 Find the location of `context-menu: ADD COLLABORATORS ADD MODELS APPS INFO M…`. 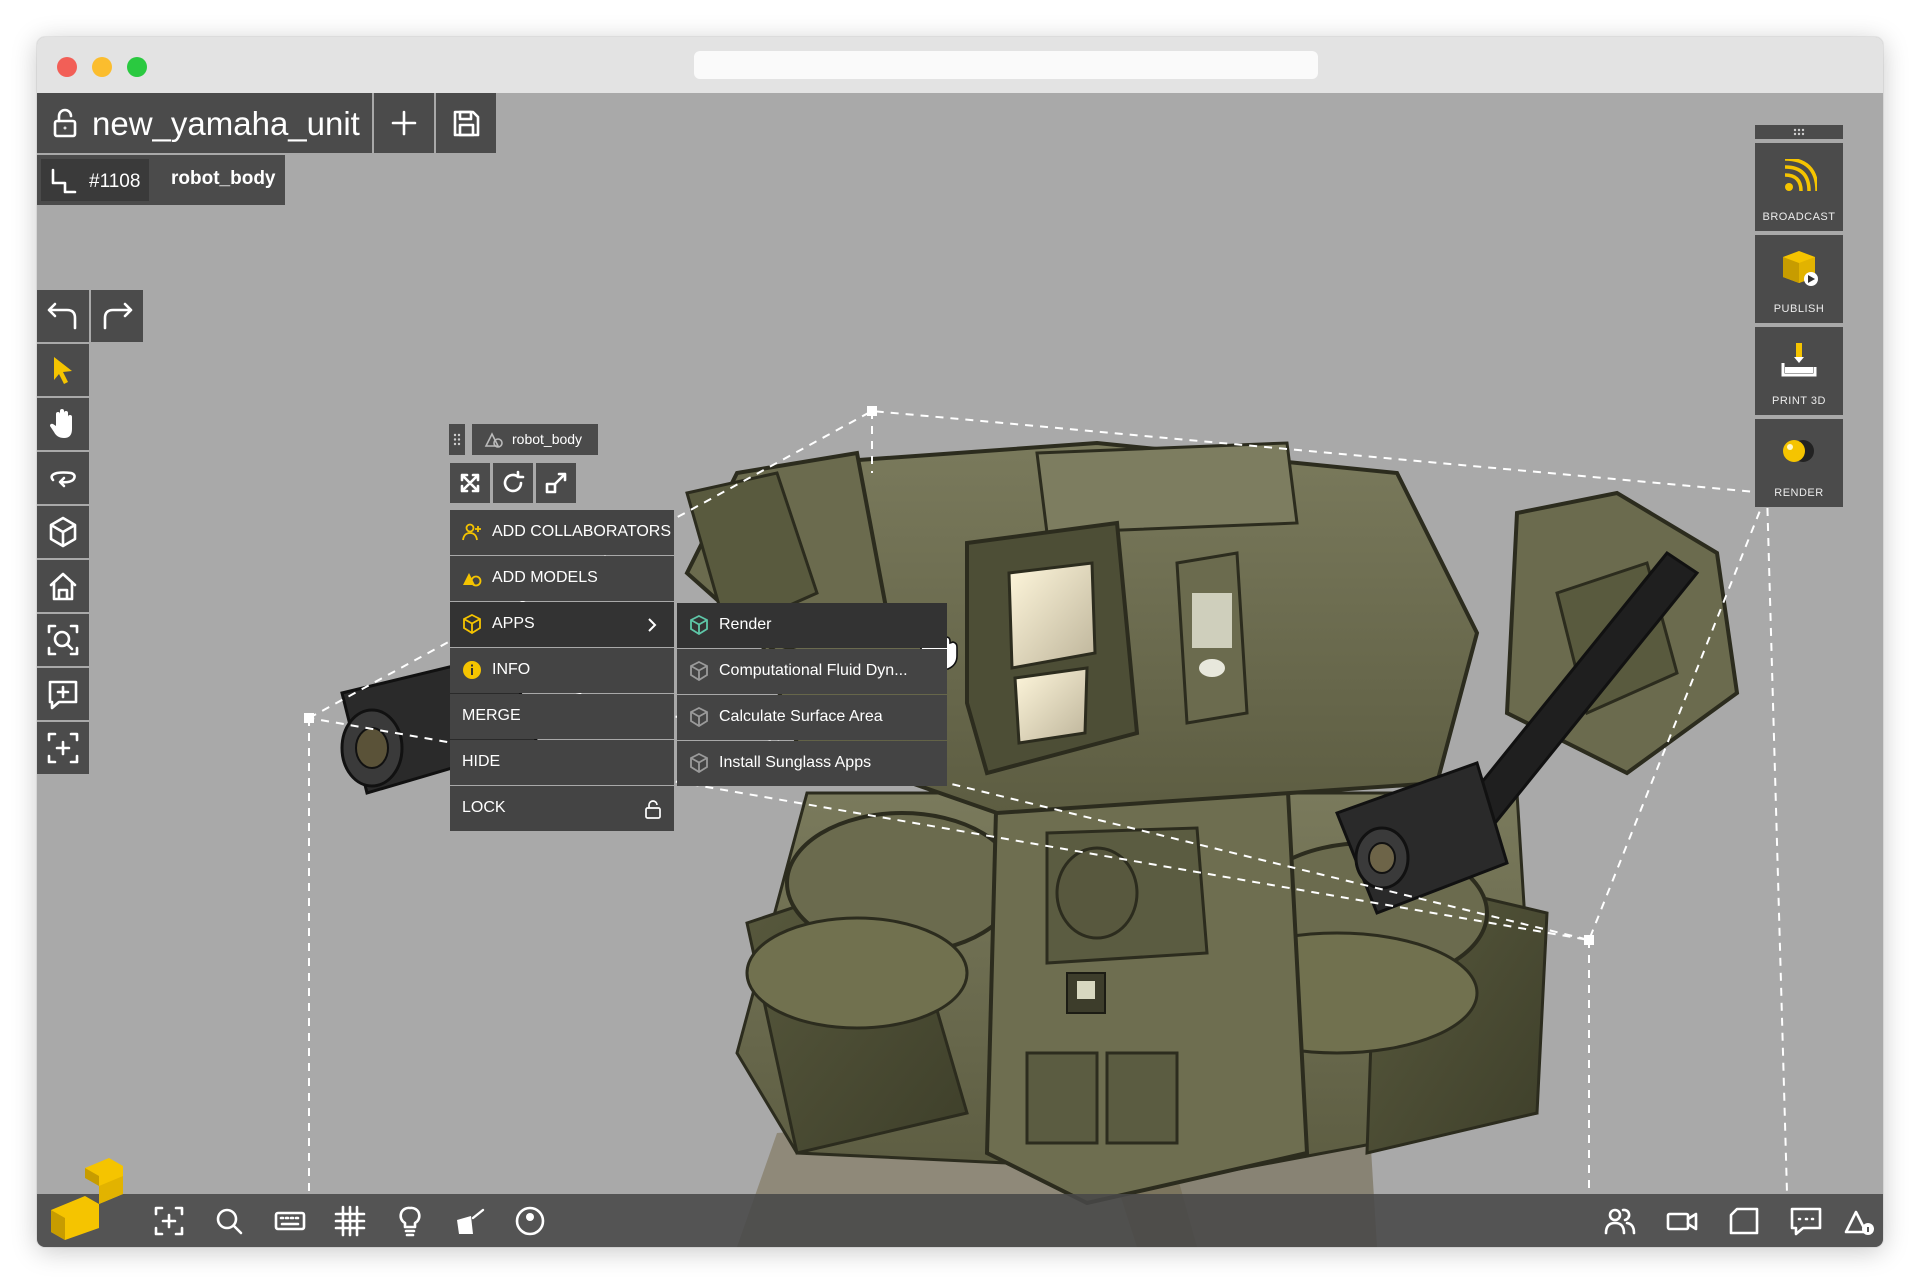

context-menu: ADD COLLABORATORS ADD MODELS APPS INFO M… is located at coordinates (562, 671).